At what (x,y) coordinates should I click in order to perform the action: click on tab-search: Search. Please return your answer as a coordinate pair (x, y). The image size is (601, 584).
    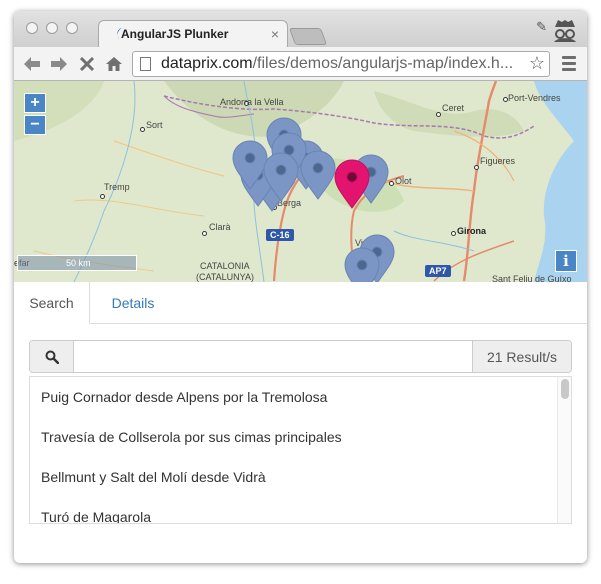
    Looking at the image, I should click on (52, 303).